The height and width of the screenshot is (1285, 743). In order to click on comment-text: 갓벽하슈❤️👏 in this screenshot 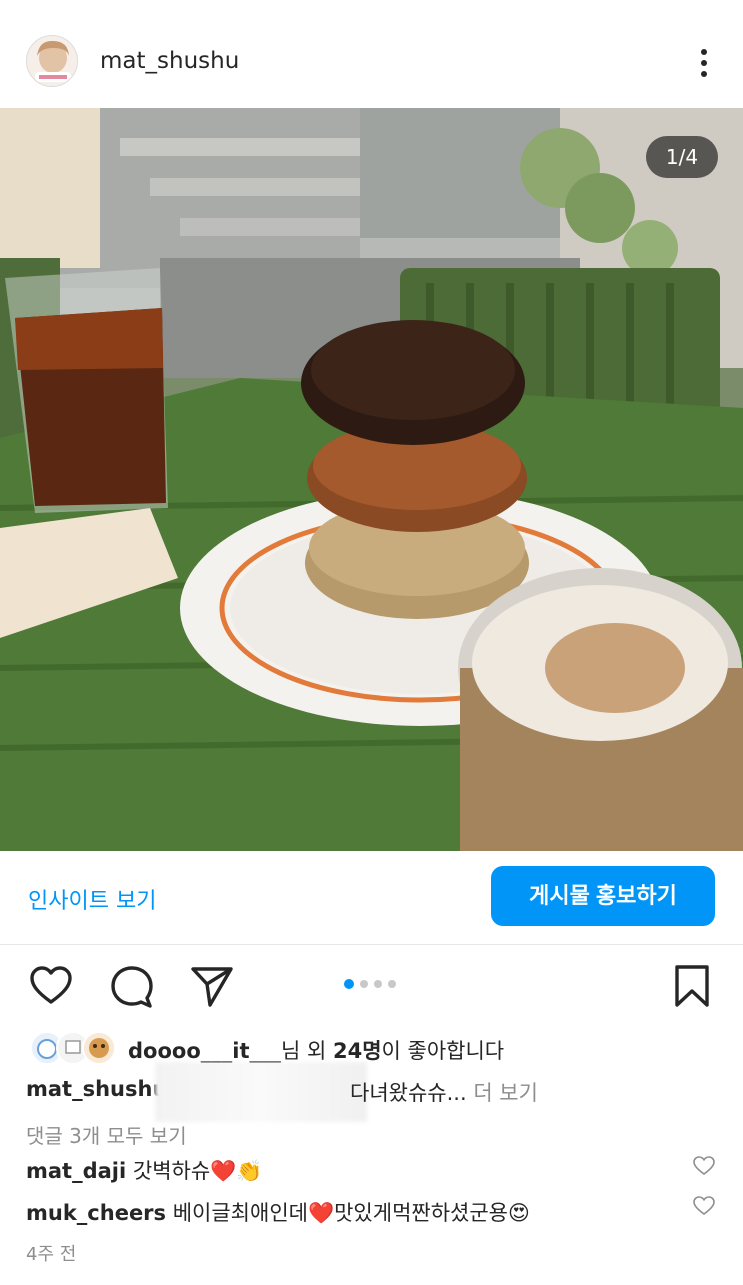, I will do `click(194, 1171)`.